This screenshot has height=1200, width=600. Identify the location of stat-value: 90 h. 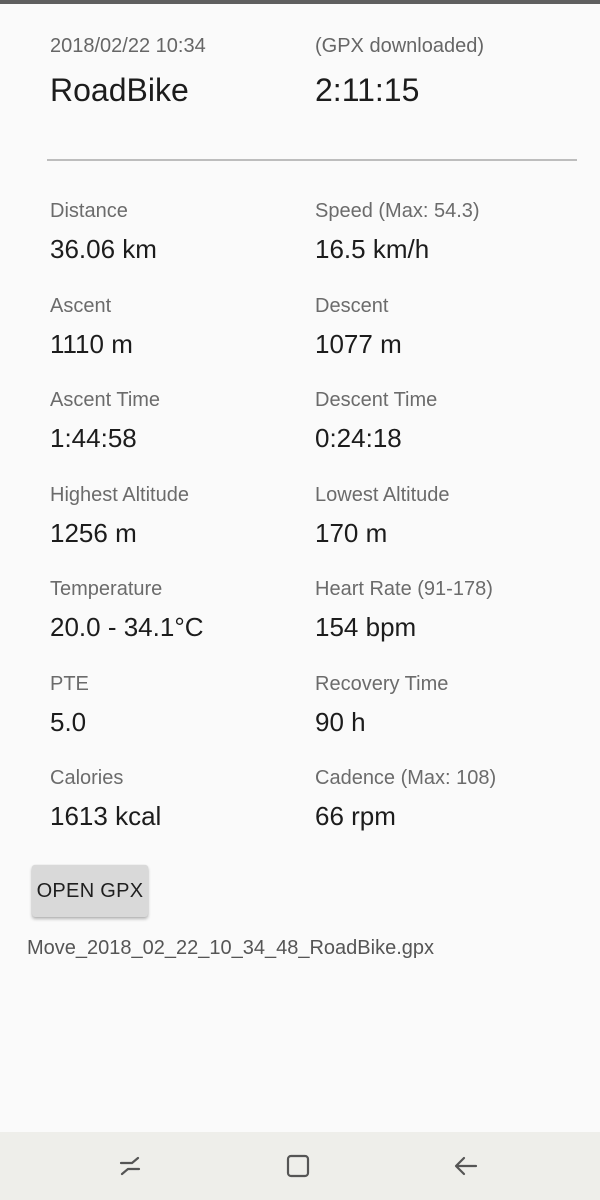
(340, 722).